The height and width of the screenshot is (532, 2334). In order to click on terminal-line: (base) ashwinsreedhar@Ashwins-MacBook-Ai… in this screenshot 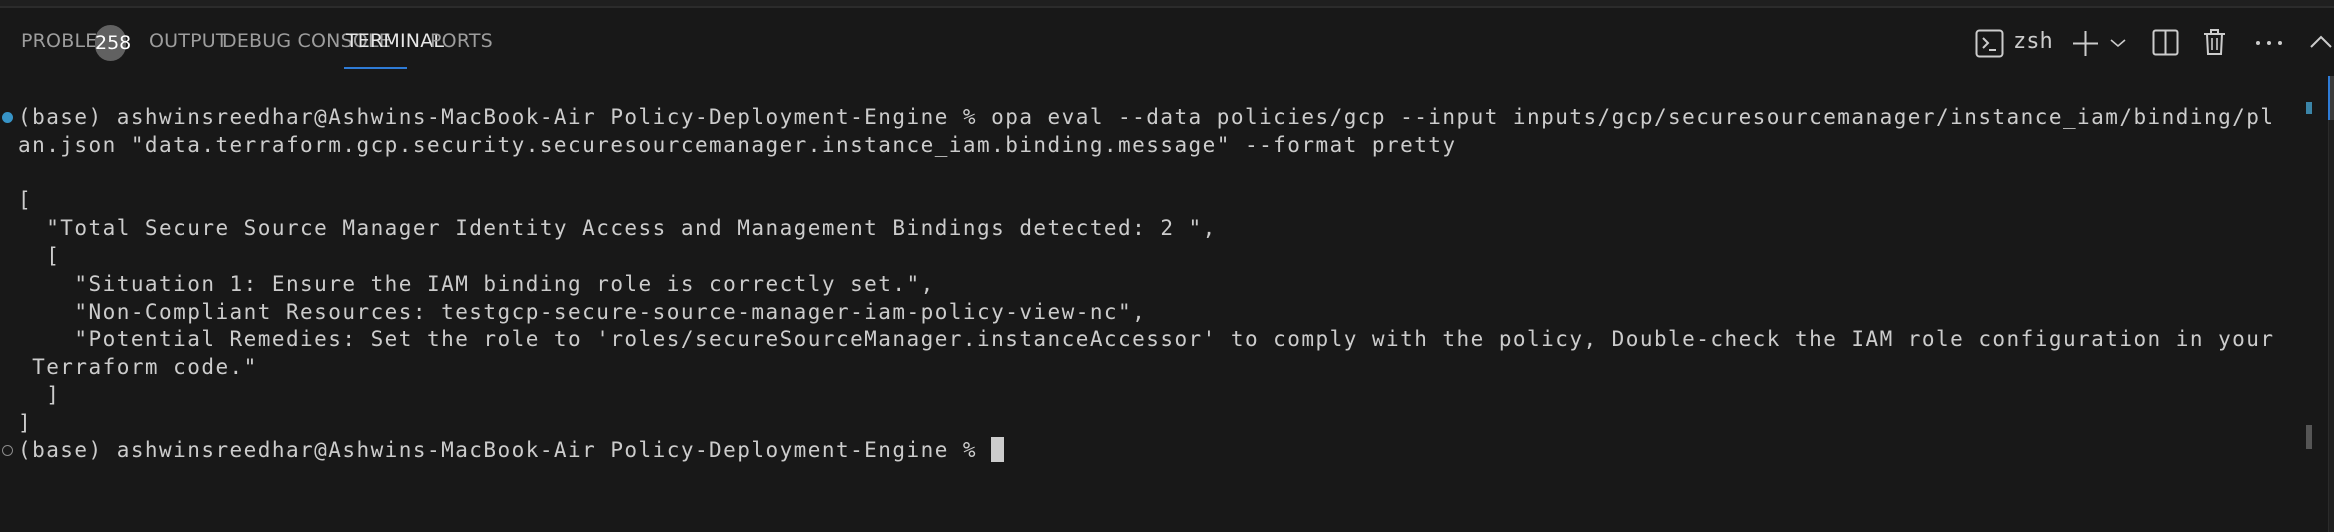, I will do `click(1146, 117)`.